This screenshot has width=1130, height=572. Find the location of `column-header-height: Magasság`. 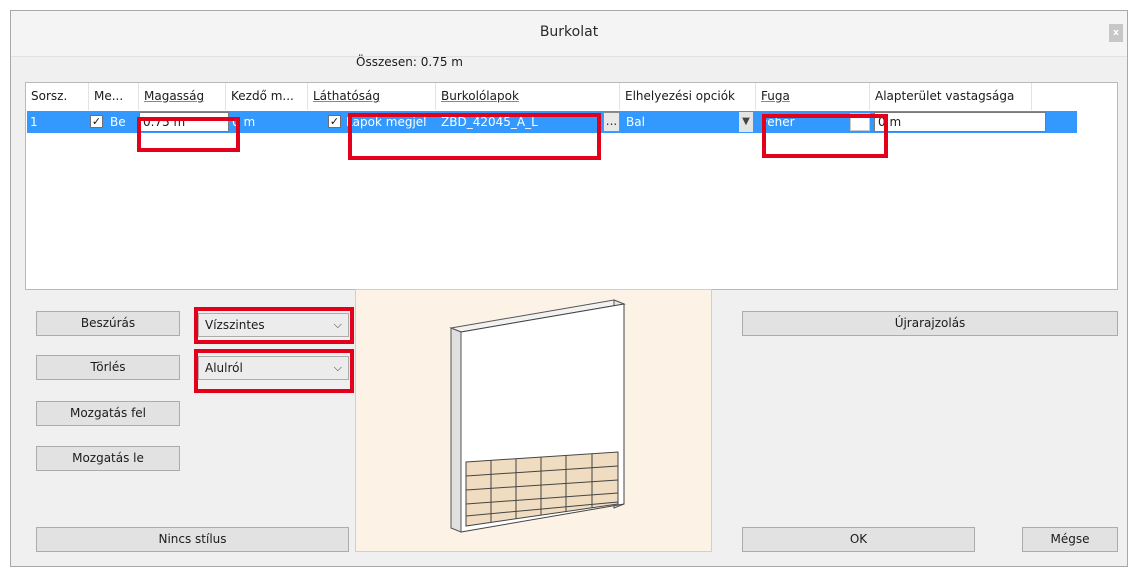

column-header-height: Magasság is located at coordinates (182, 96).